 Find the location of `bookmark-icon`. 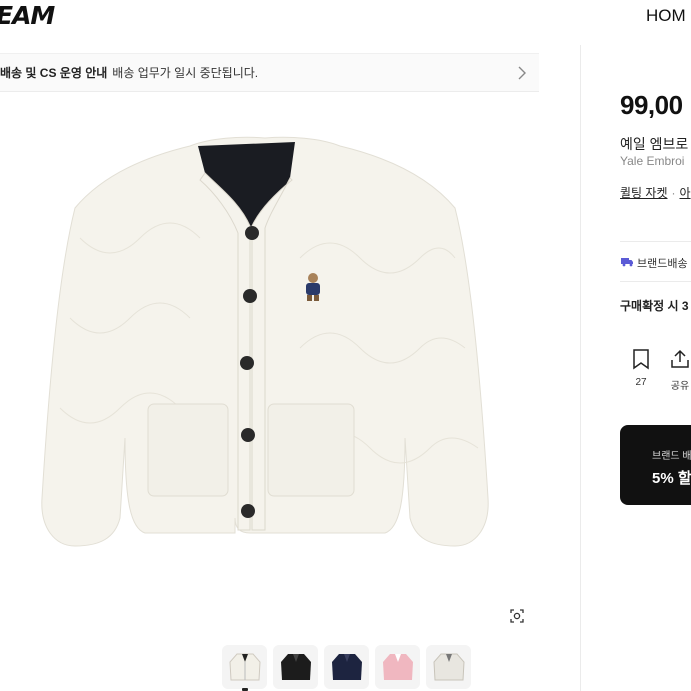

bookmark-icon is located at coordinates (641, 361).